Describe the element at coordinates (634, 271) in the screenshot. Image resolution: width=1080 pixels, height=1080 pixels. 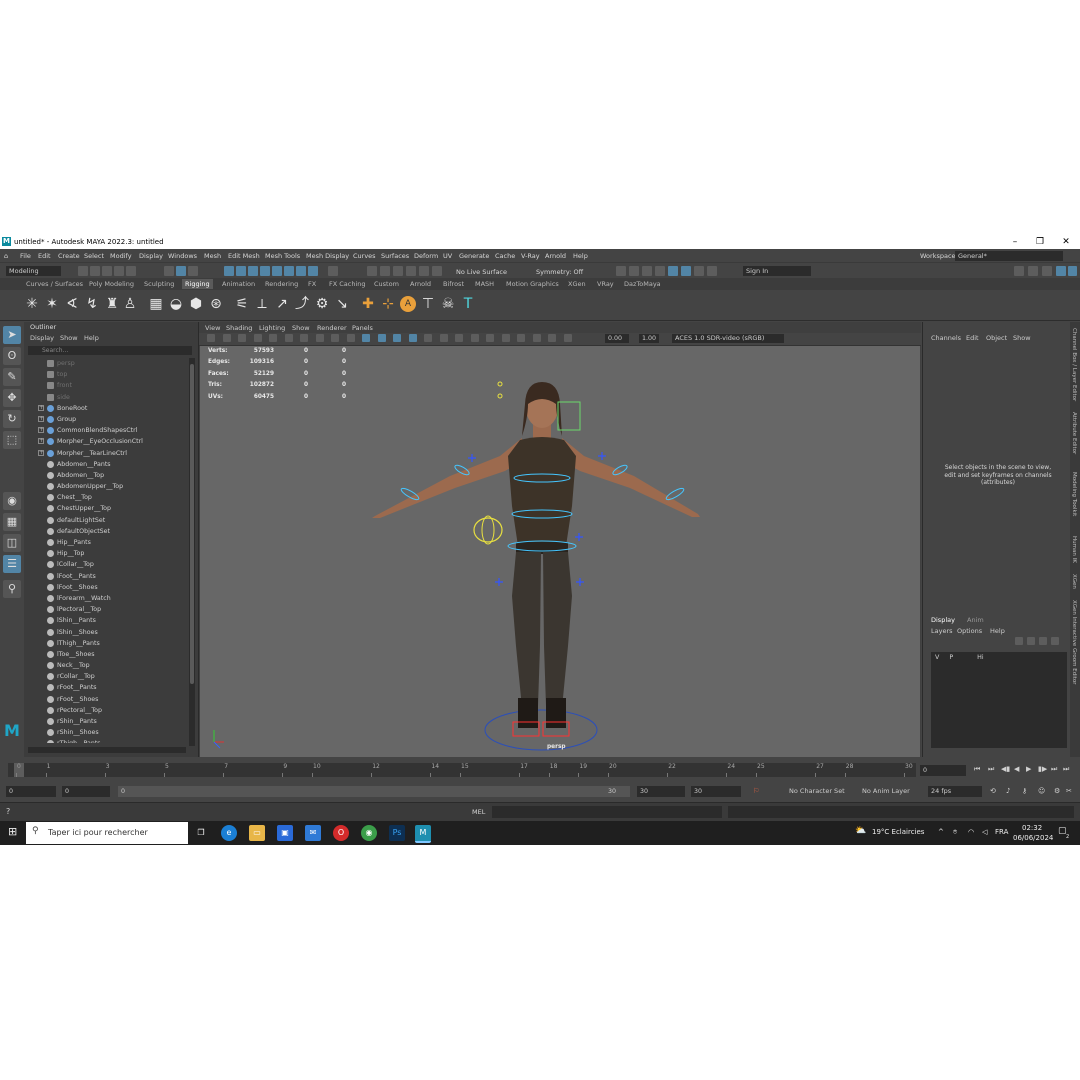
I see `render-sequence-icon` at that location.